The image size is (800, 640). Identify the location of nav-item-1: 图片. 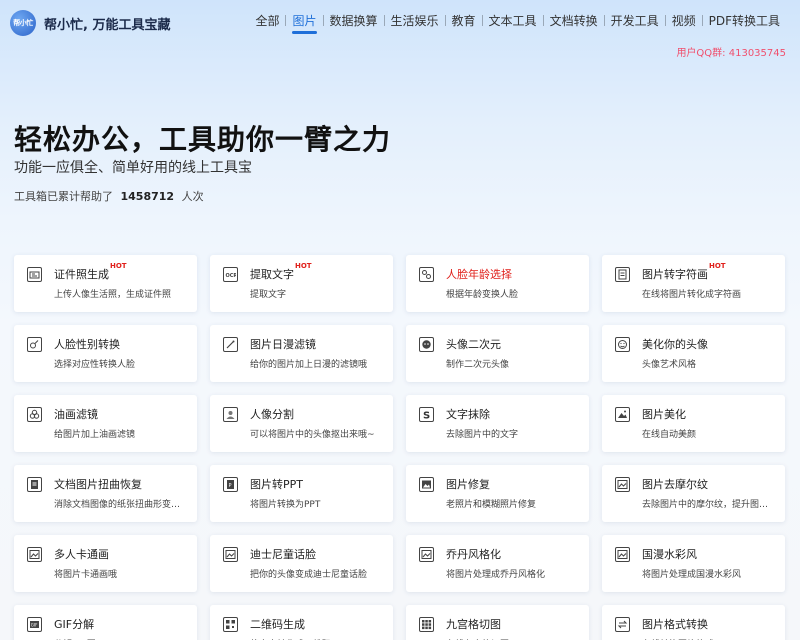
(304, 23).